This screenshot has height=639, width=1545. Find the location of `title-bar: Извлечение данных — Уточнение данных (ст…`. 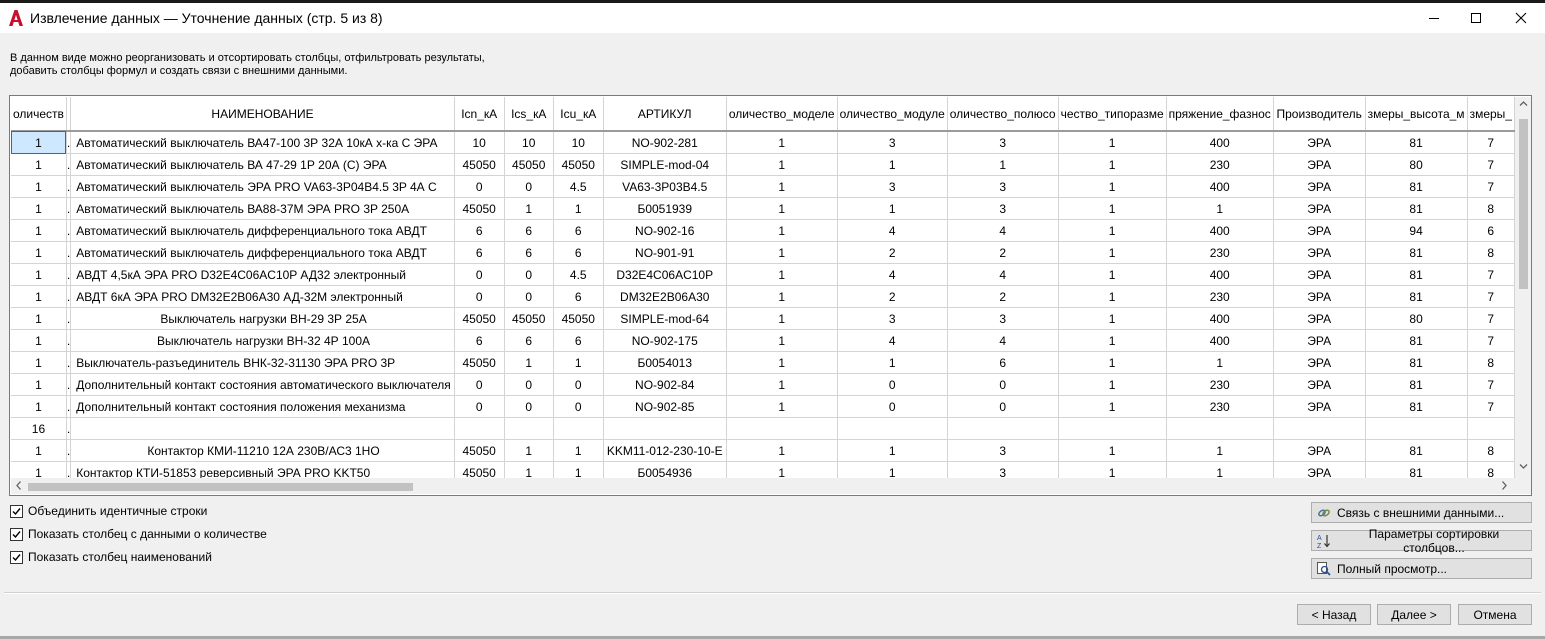

title-bar: Извлечение данных — Уточнение данных (ст… is located at coordinates (772, 18).